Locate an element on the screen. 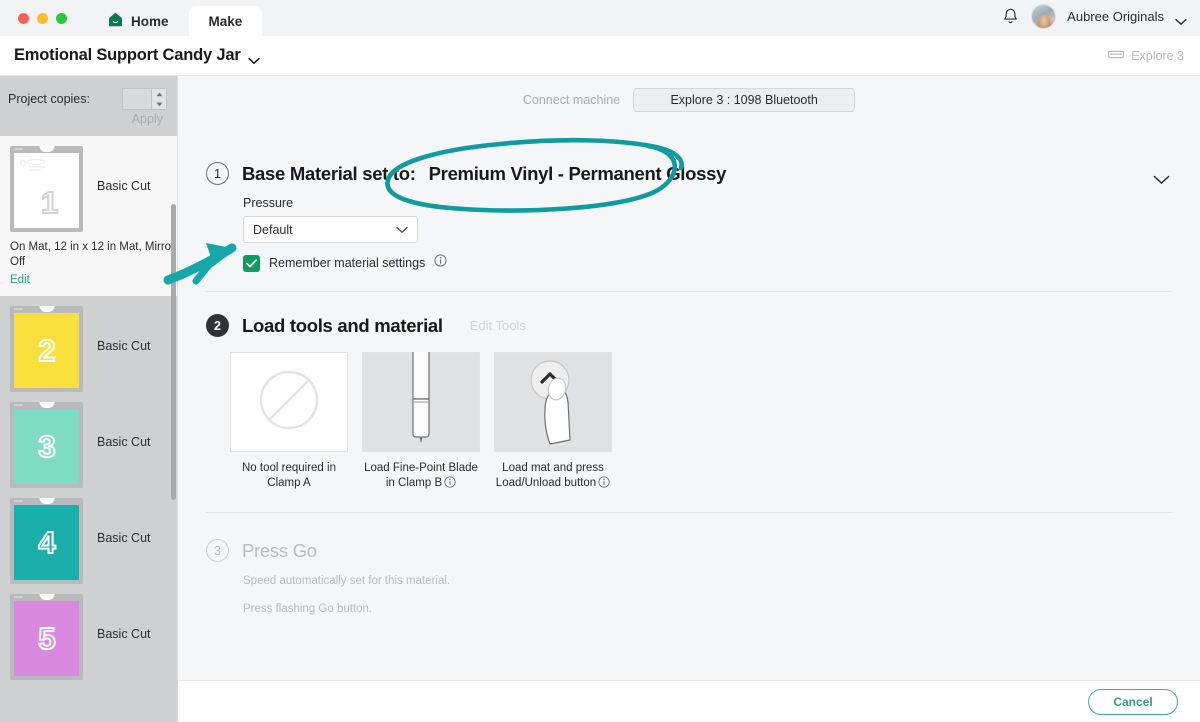  tool-card-clamp-b: Load Fine-Point Blade in Clamp B is located at coordinates (421, 422).